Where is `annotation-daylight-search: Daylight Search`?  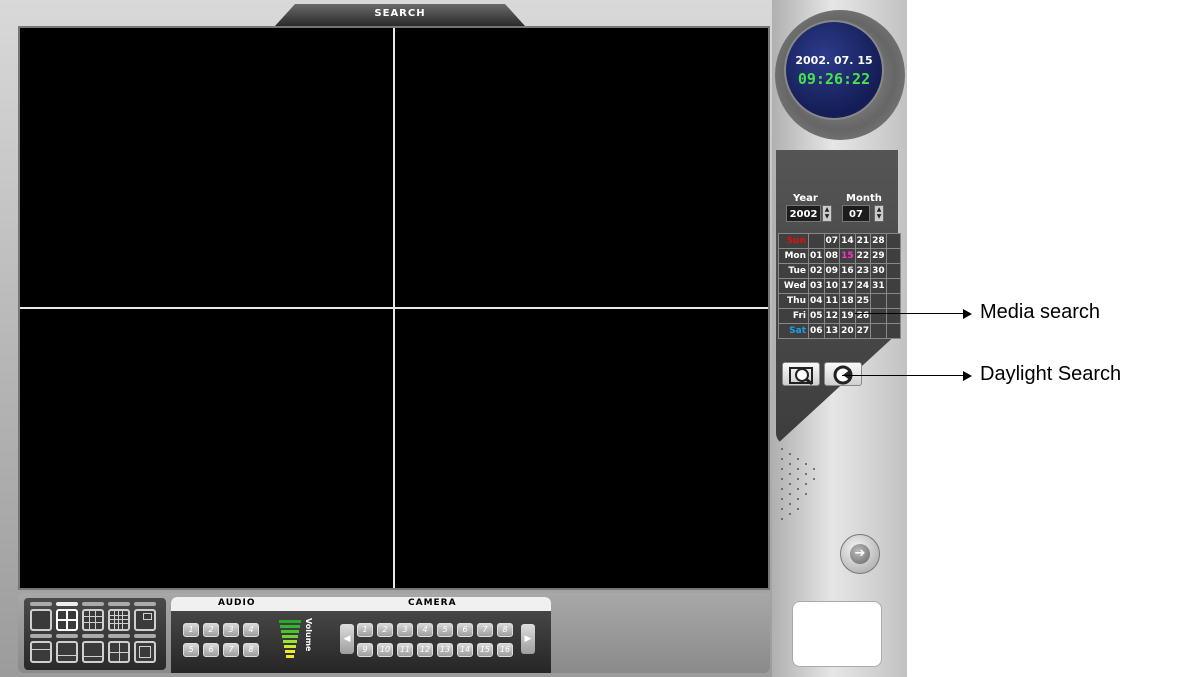
annotation-daylight-search: Daylight Search is located at coordinates (1051, 374).